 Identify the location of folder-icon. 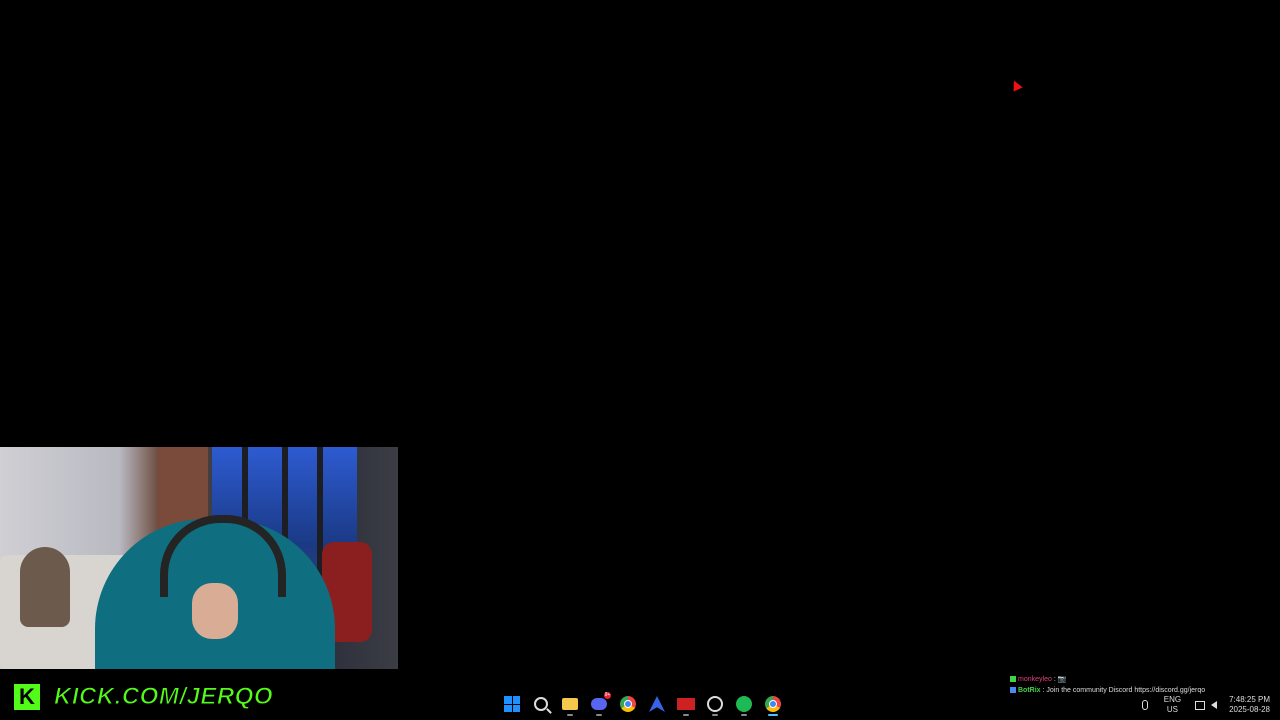
(570, 704).